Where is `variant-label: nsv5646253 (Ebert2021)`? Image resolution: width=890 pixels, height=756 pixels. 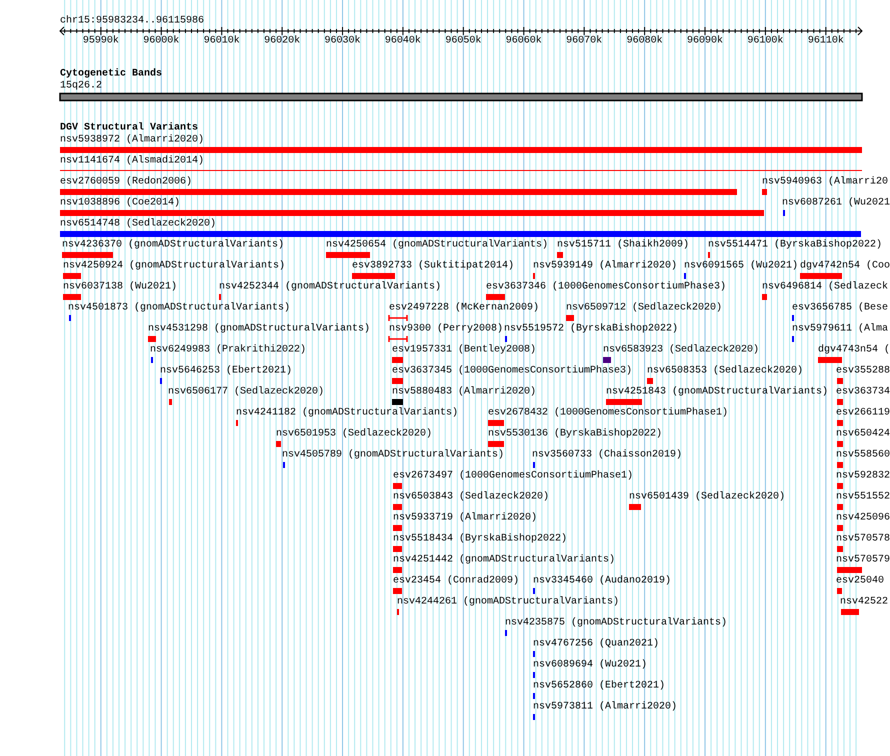
variant-label: nsv5646253 (Ebert2021) is located at coordinates (226, 371).